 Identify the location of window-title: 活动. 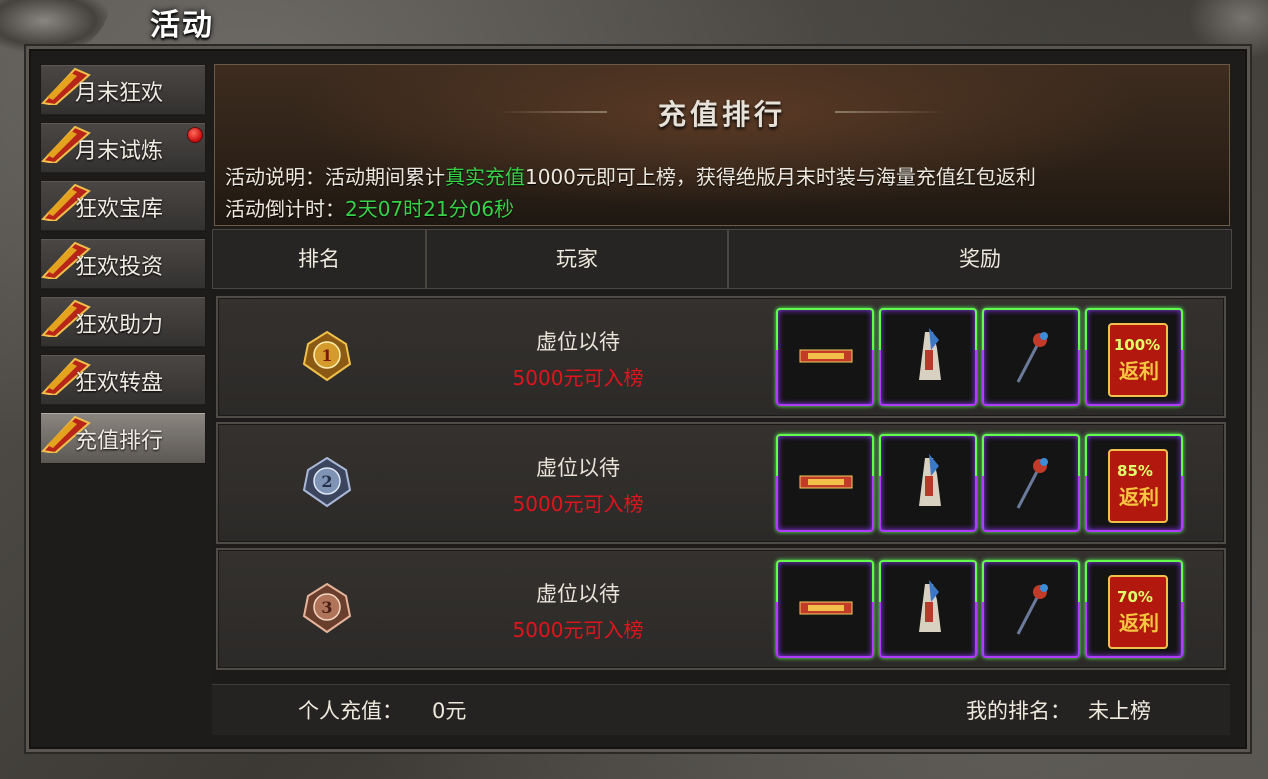
(182, 25).